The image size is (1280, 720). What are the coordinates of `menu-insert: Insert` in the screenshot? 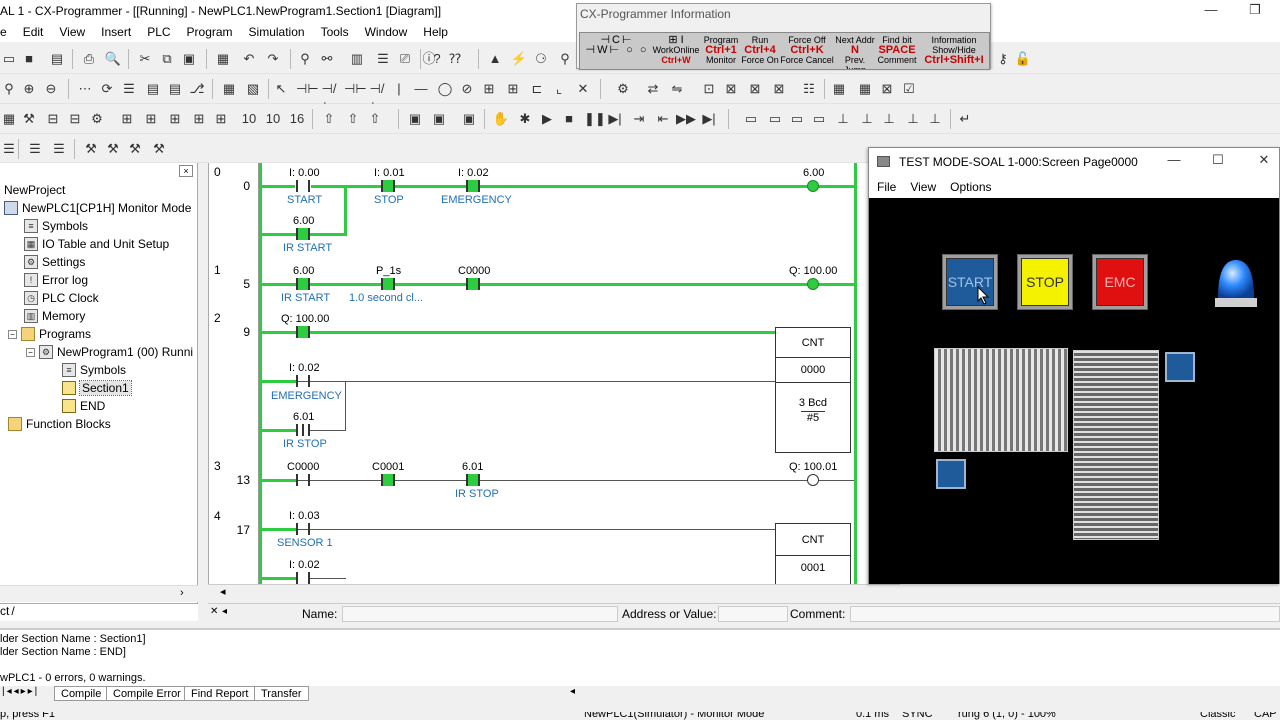 It's located at (116, 32).